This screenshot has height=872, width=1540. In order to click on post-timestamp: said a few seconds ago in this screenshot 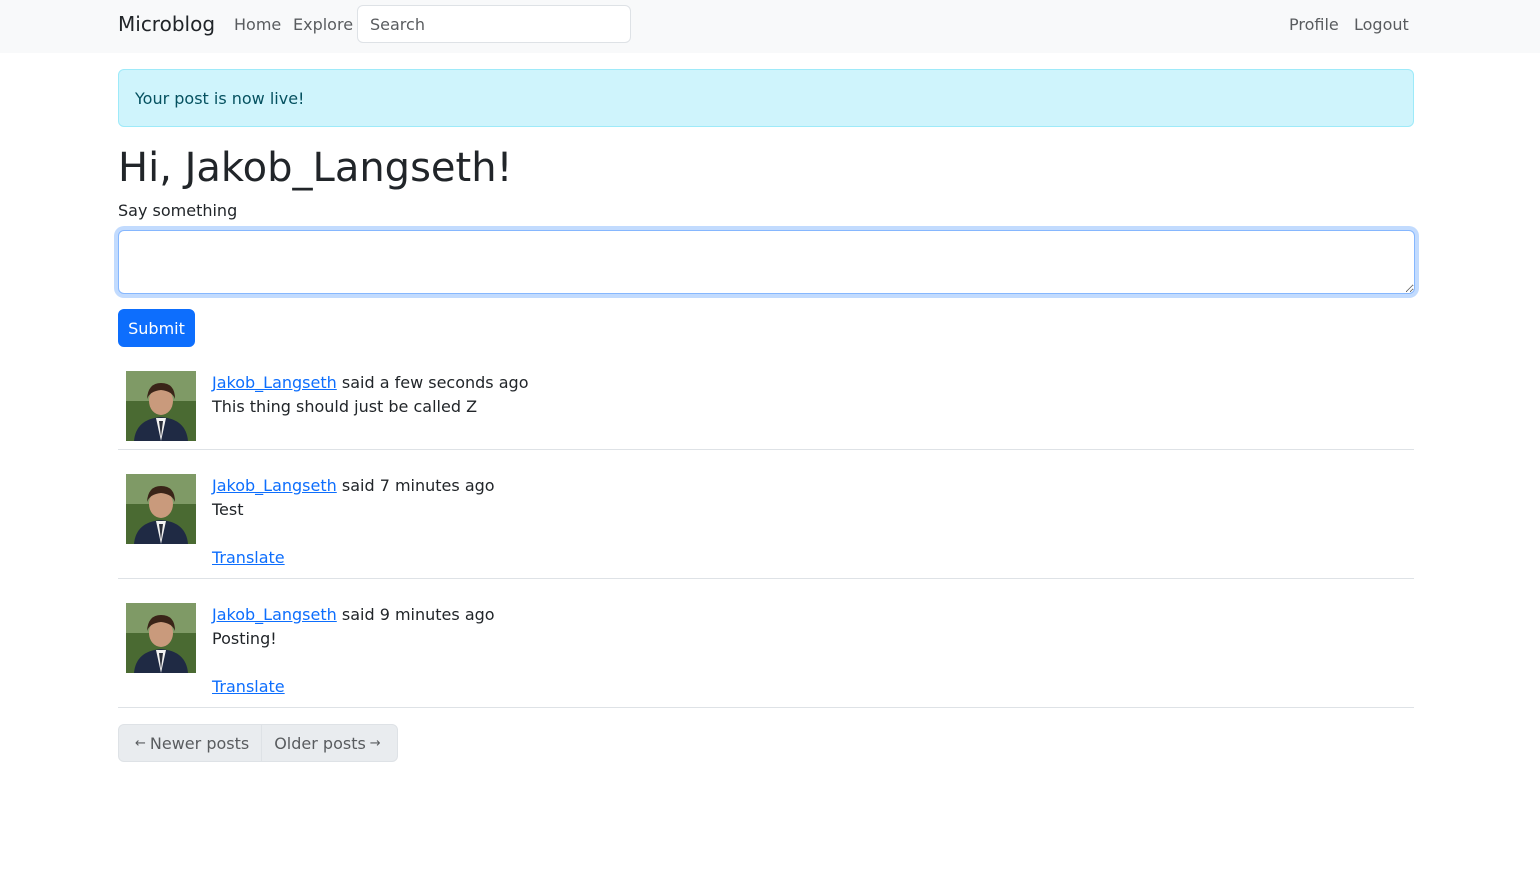, I will do `click(435, 382)`.